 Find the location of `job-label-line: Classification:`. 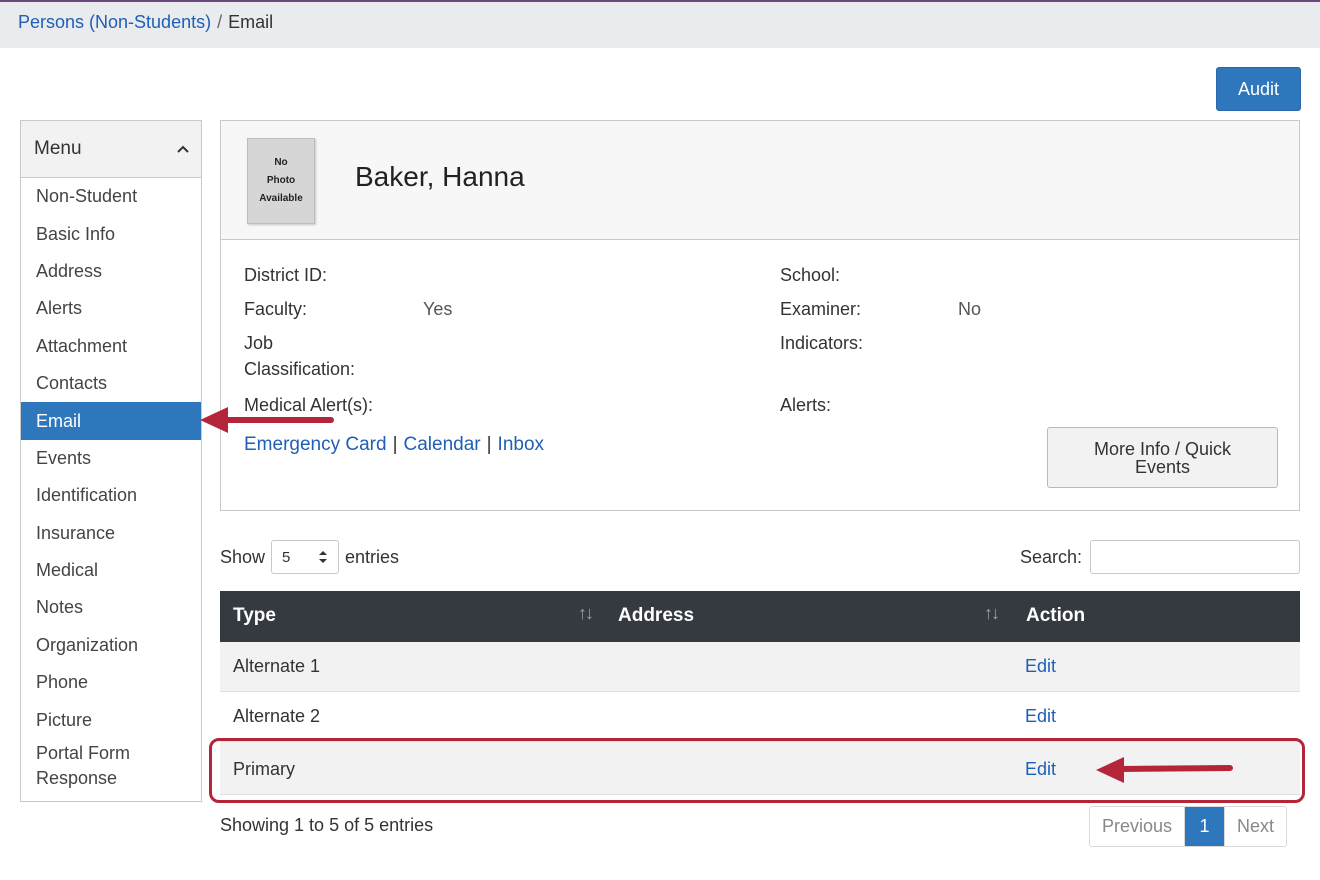

job-label-line: Classification: is located at coordinates (300, 369).